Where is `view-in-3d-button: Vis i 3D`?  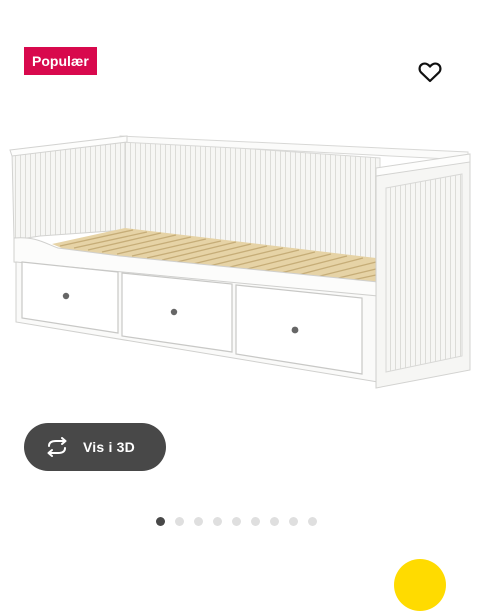
view-in-3d-button: Vis i 3D is located at coordinates (95, 447).